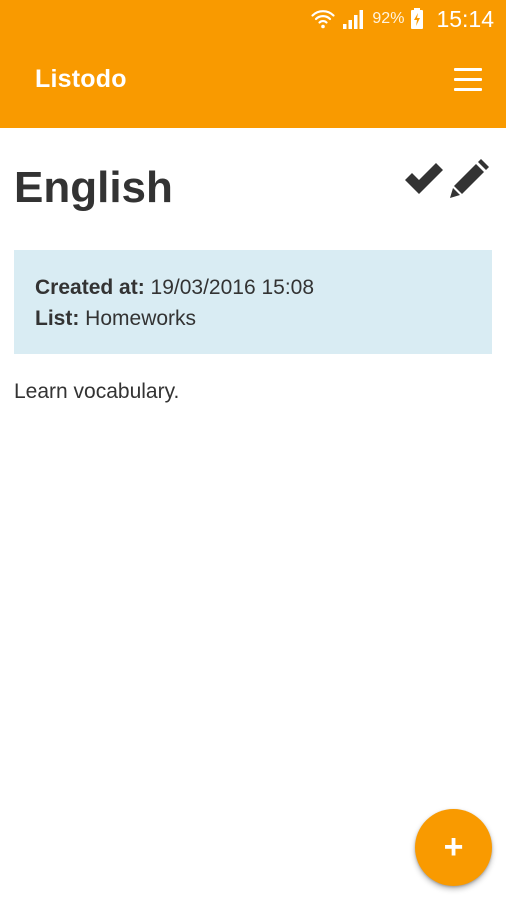 This screenshot has width=506, height=900. Describe the element at coordinates (90, 287) in the screenshot. I see `created-at-label: Created at:` at that location.